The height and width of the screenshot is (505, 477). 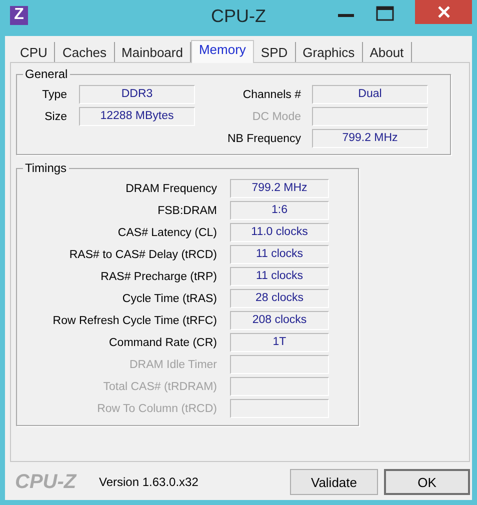 I want to click on app-icon: Z, so click(x=19, y=15).